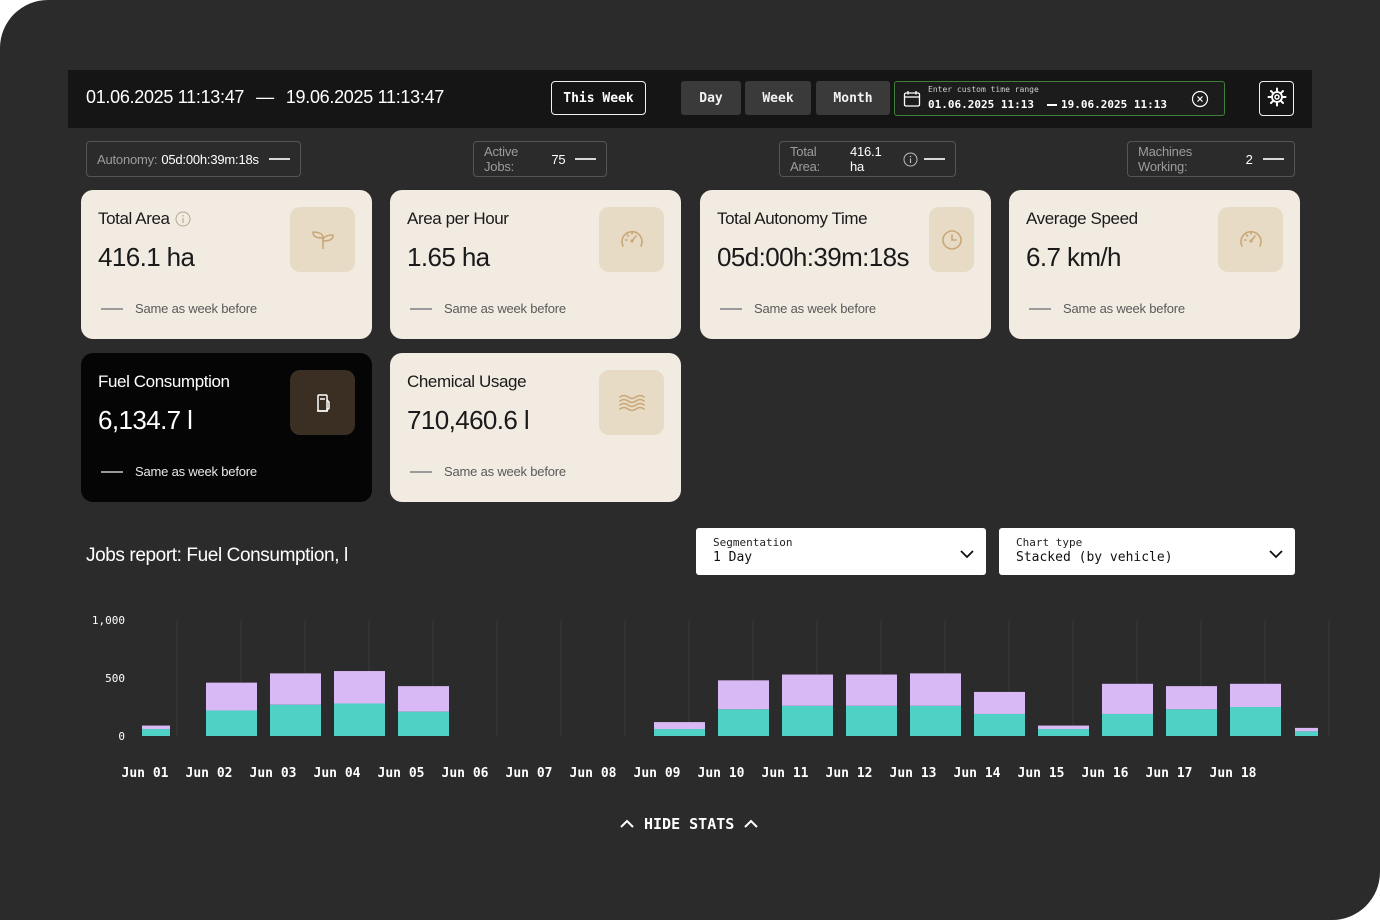 The width and height of the screenshot is (1380, 920). What do you see at coordinates (983, 89) in the screenshot?
I see `custom-range-label: Enter custom time range` at bounding box center [983, 89].